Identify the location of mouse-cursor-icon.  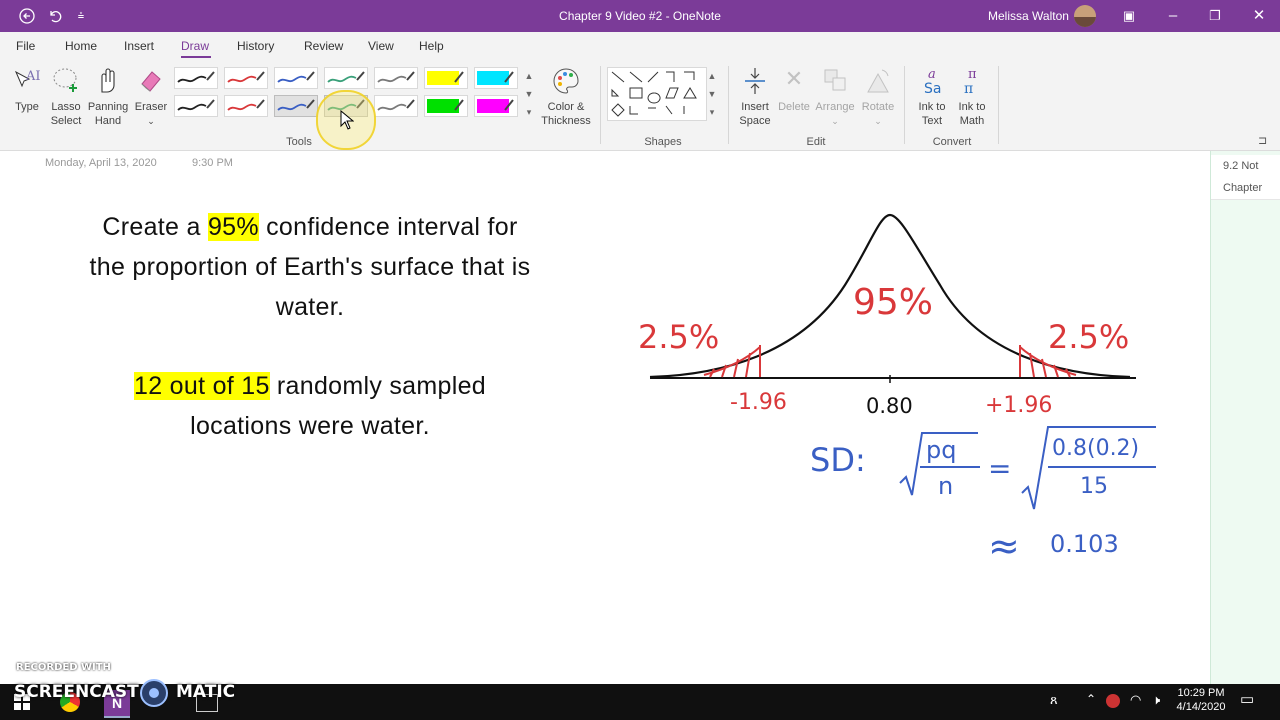
(347, 120).